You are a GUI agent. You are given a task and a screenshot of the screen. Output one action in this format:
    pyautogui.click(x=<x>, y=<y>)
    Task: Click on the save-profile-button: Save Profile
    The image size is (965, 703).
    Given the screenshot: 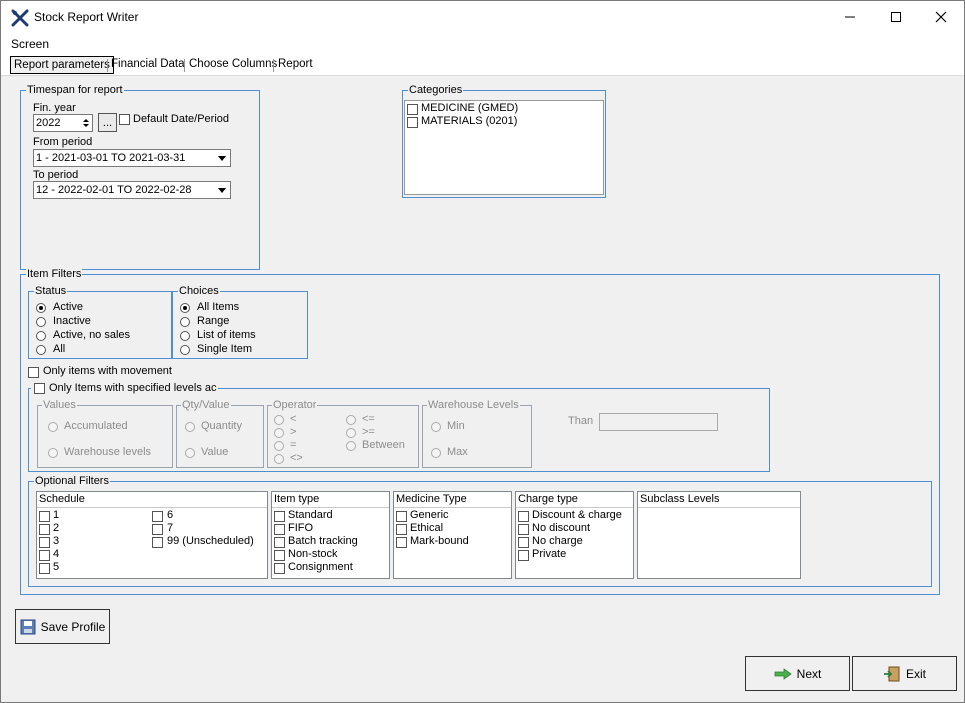 What is the action you would take?
    pyautogui.click(x=62, y=626)
    